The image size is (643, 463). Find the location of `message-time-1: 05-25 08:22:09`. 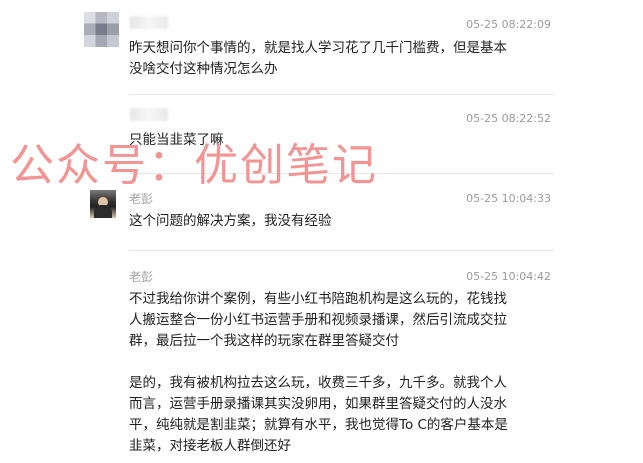

message-time-1: 05-25 08:22:09 is located at coordinates (508, 24).